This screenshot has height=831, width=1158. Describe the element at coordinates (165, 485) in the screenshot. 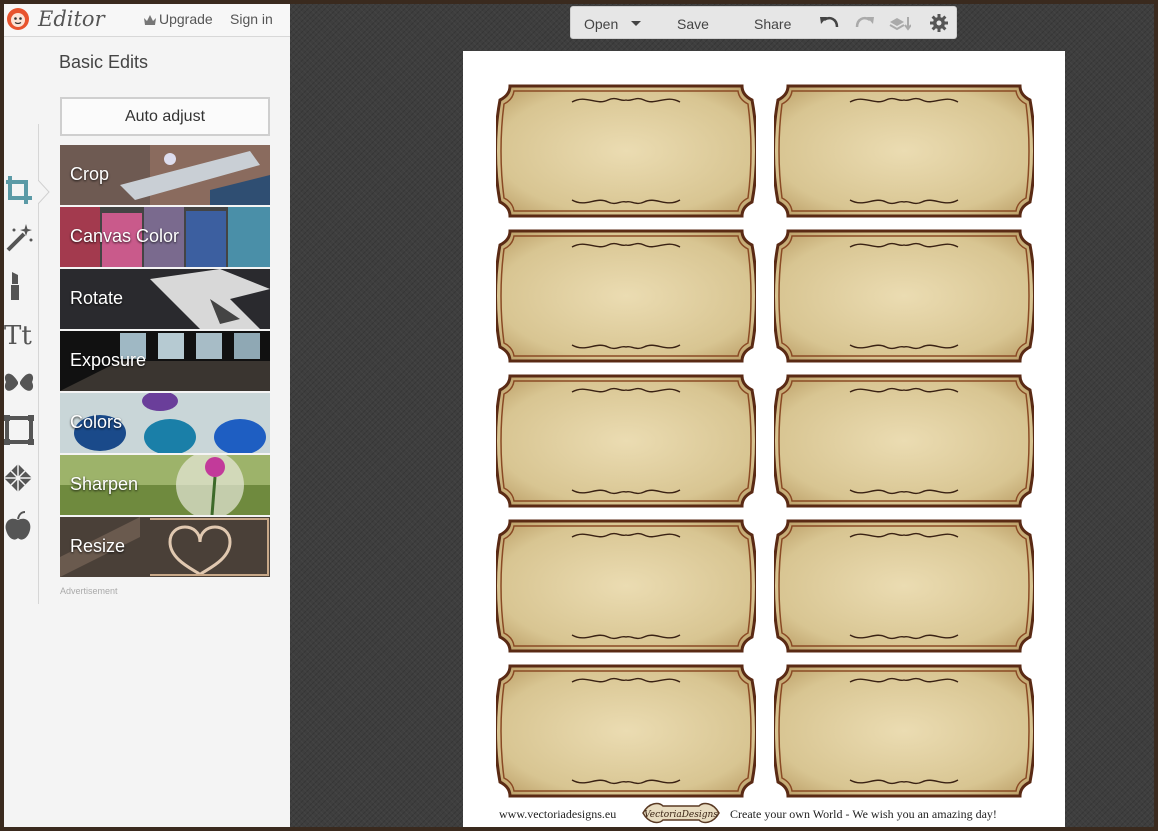

I see `tool-sharpen: Sharpen` at that location.